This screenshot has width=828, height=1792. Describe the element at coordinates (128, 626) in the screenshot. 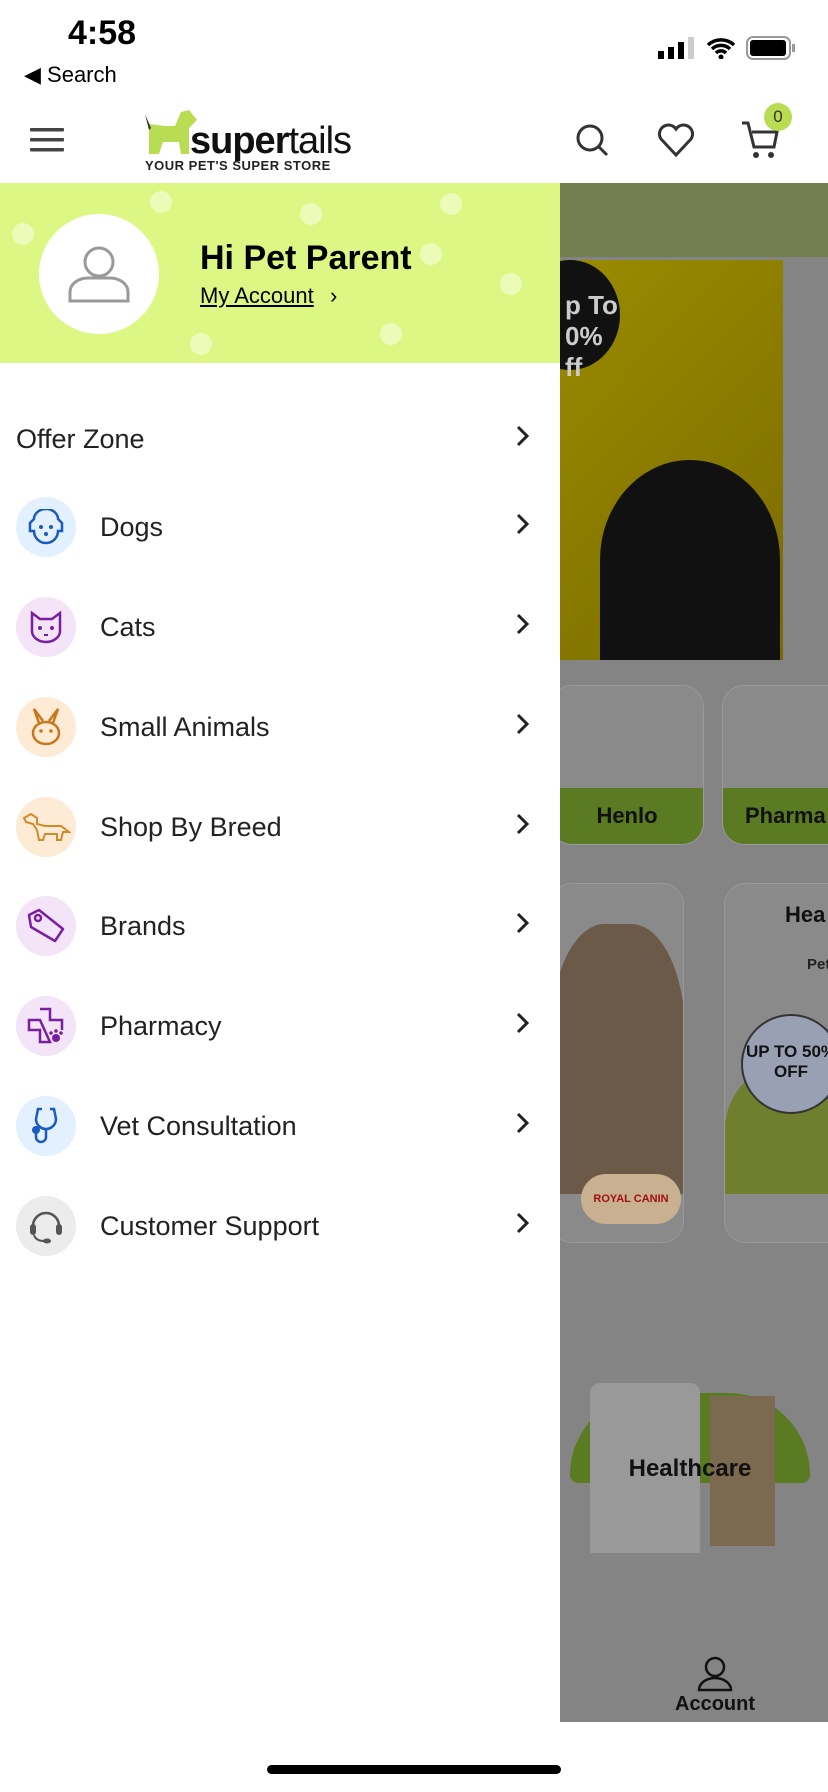

I see `menu-item-label: Cats` at that location.